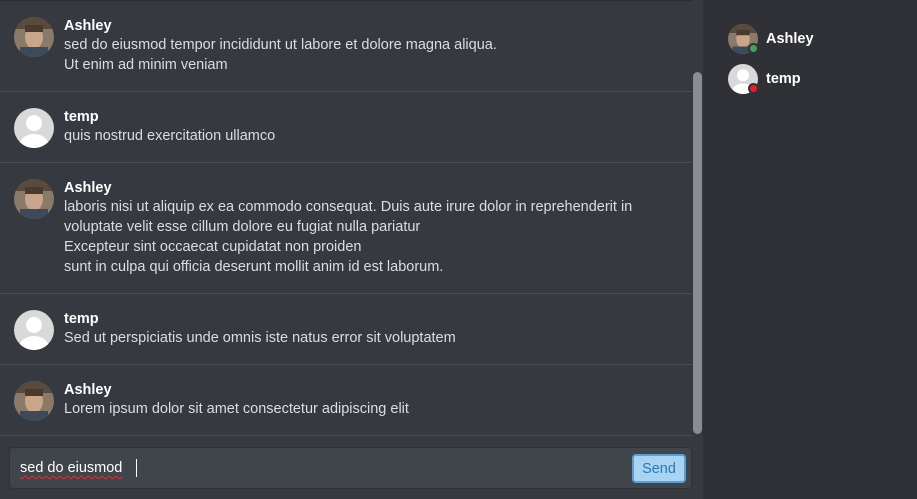 This screenshot has height=499, width=917. I want to click on user-name: temp, so click(783, 79).